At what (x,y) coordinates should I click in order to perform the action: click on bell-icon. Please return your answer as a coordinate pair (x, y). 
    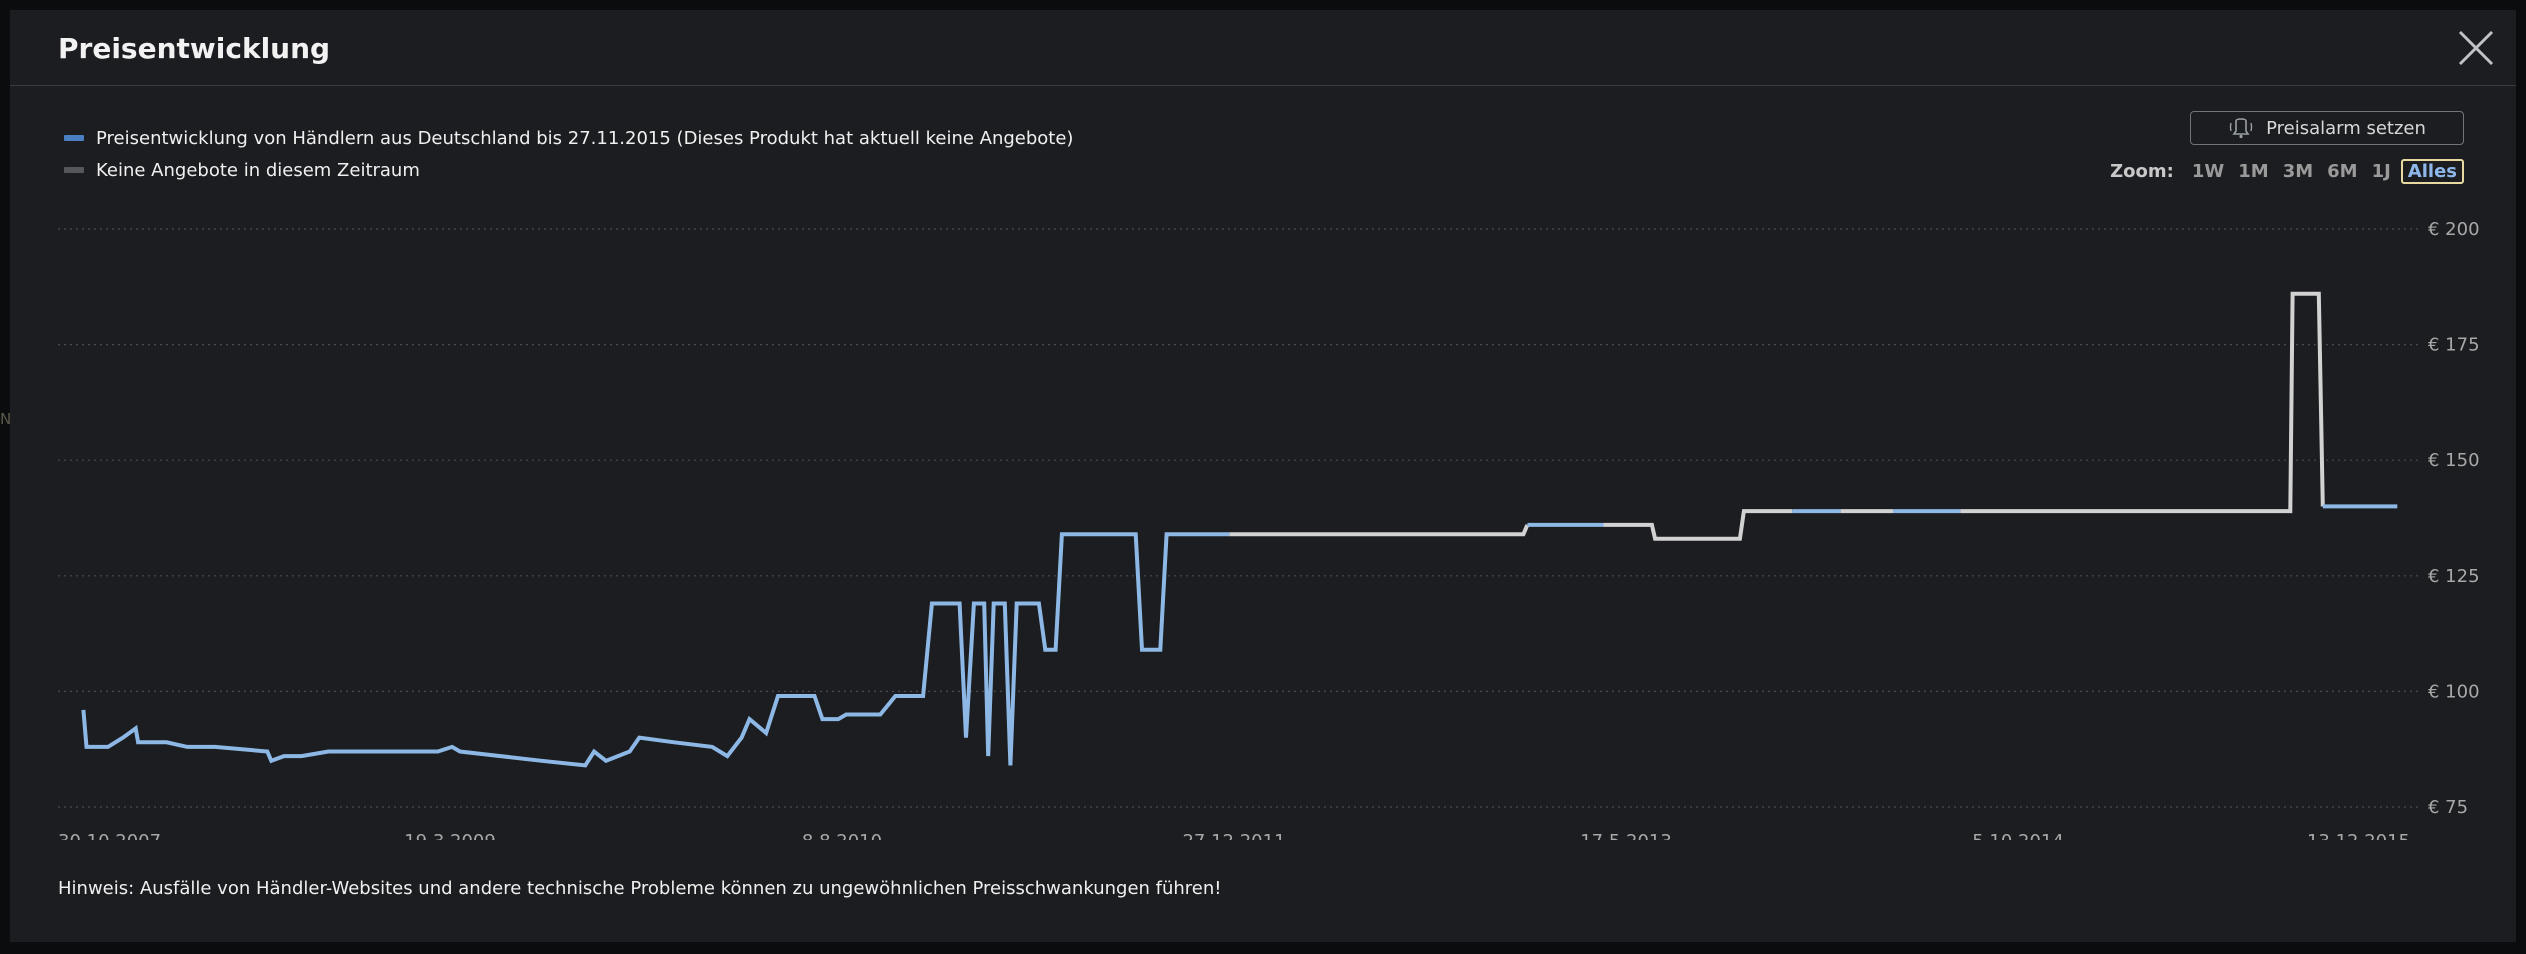
    Looking at the image, I should click on (2241, 128).